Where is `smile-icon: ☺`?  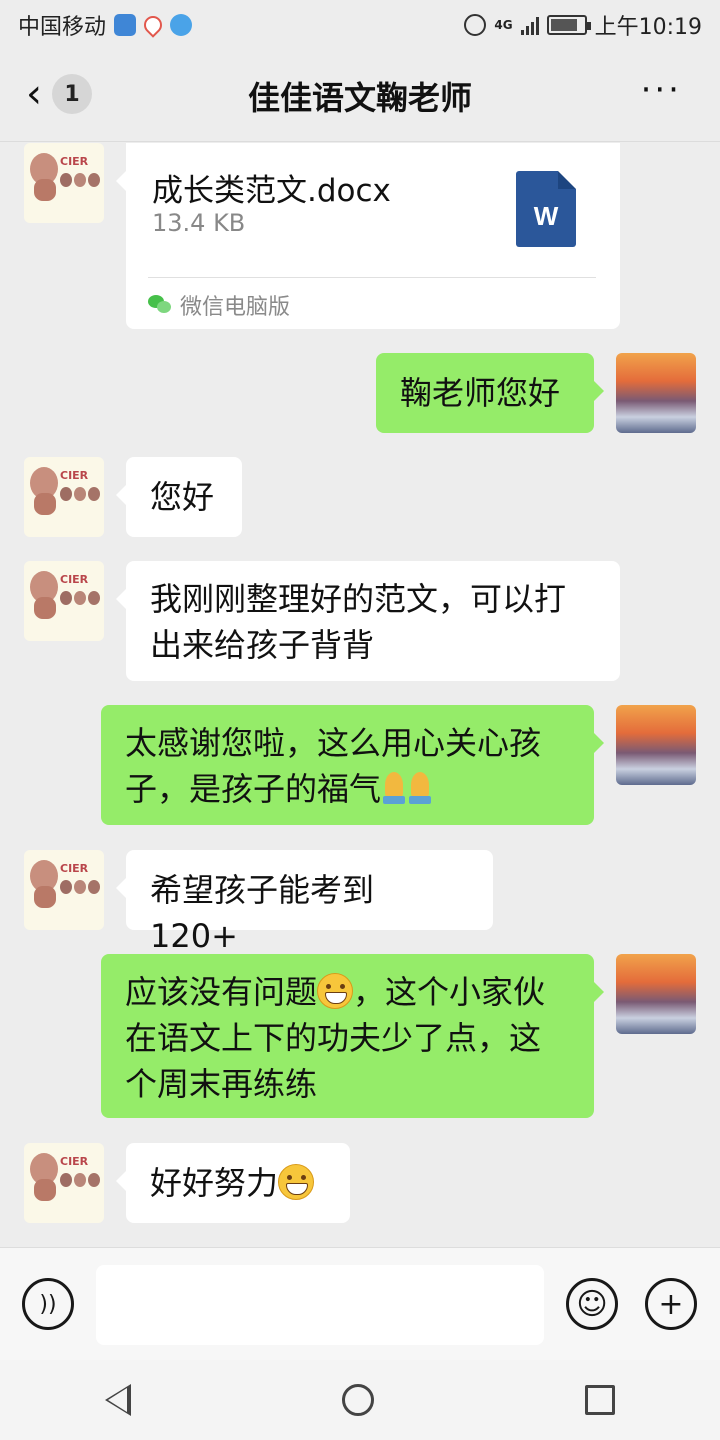
smile-icon: ☺ is located at coordinates (592, 1304).